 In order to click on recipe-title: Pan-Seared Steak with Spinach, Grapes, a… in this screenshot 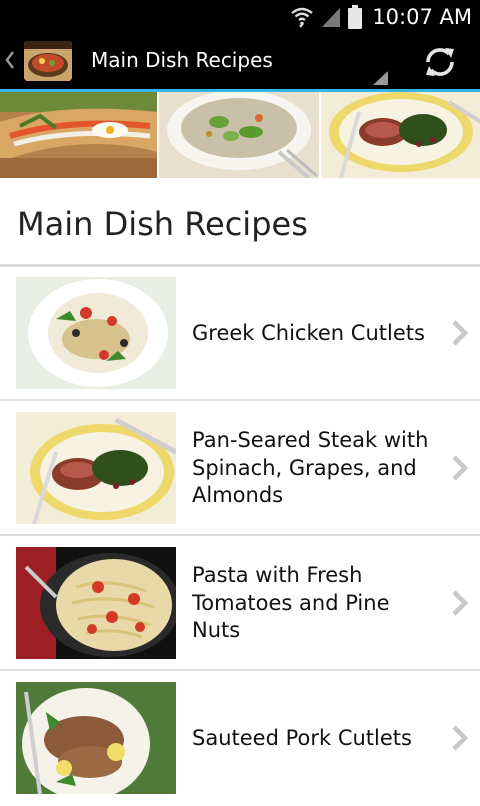, I will do `click(310, 468)`.